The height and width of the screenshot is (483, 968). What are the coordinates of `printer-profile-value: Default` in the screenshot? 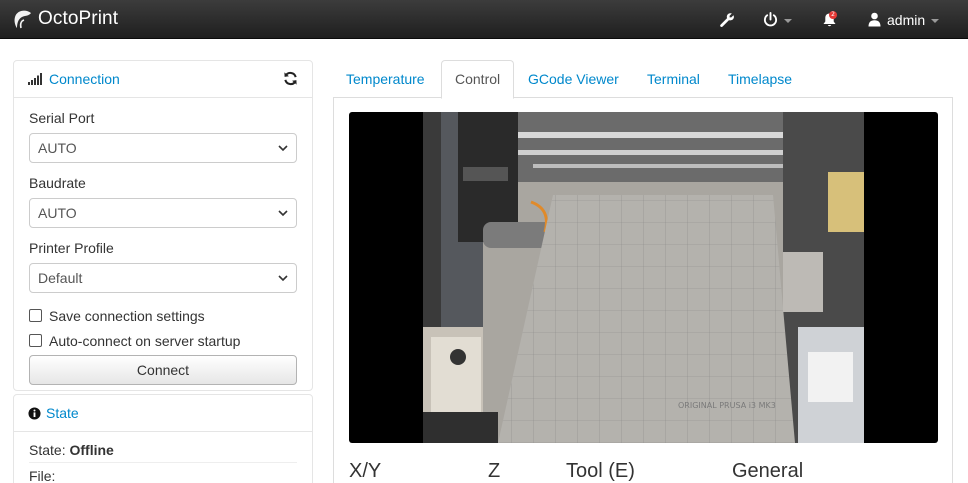 It's located at (60, 278).